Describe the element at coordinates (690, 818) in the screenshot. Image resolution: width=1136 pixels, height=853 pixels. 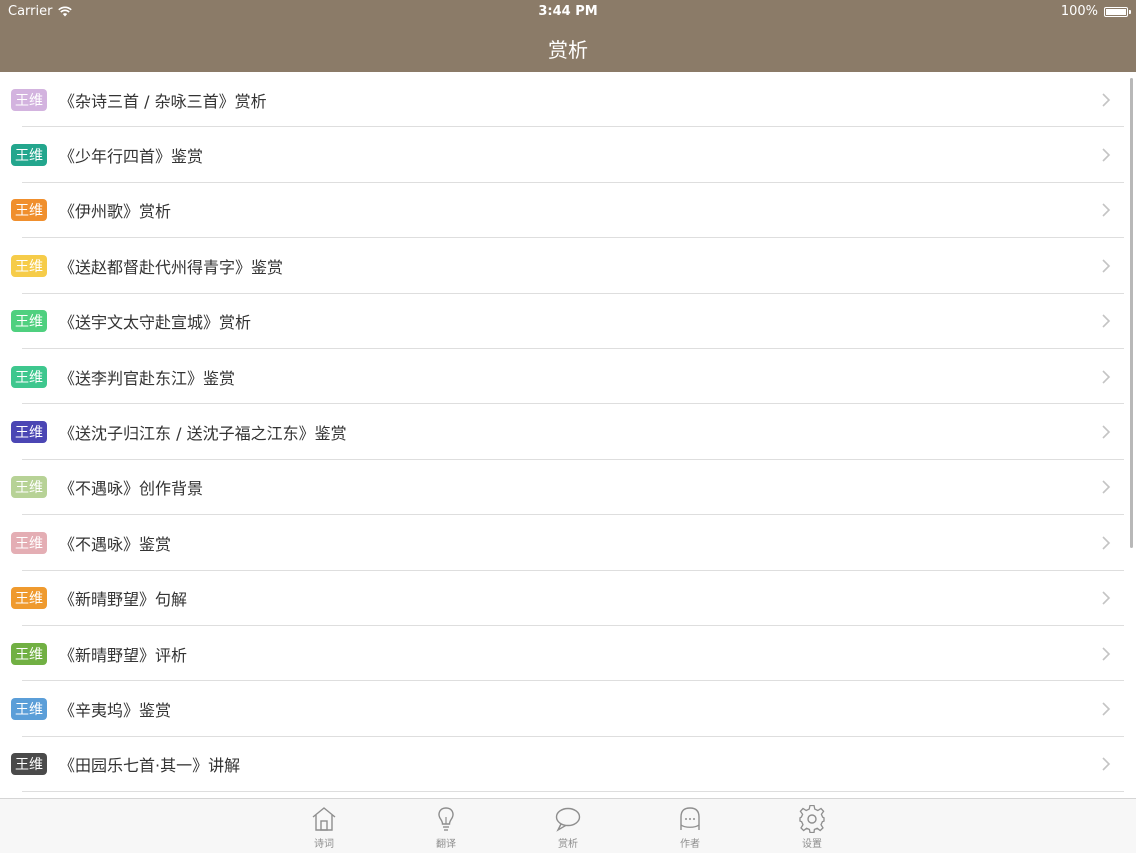
I see `person-face-icon` at that location.